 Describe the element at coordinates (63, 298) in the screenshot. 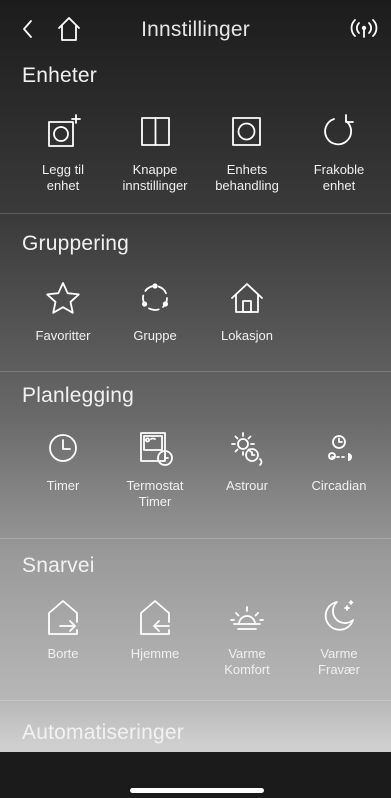

I see `star-icon` at that location.